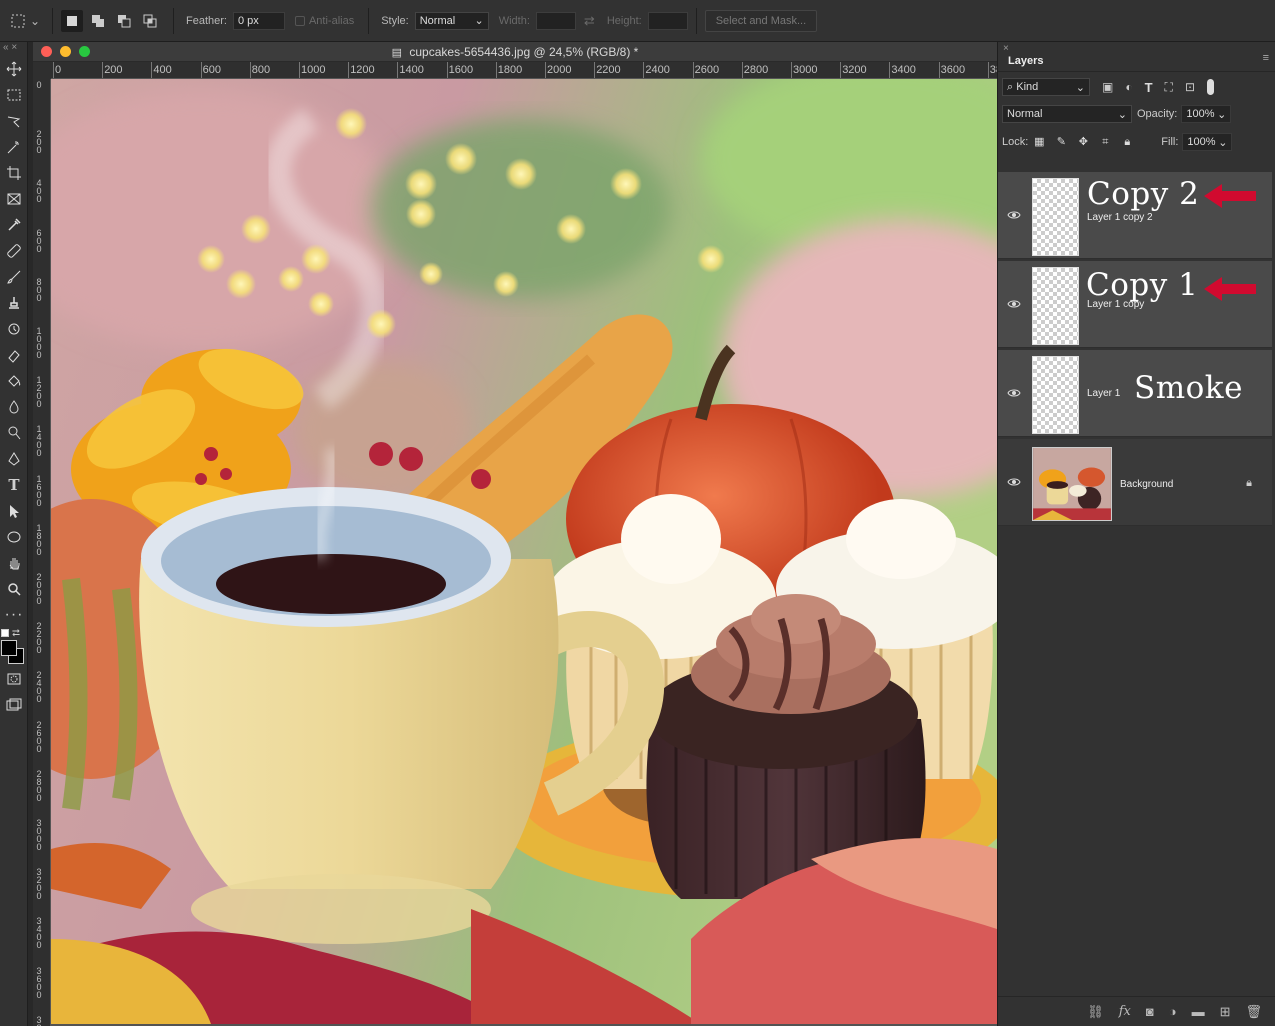 This screenshot has width=1275, height=1026. Describe the element at coordinates (27, 21) in the screenshot. I see `tool-preset-picker: ⌄` at that location.